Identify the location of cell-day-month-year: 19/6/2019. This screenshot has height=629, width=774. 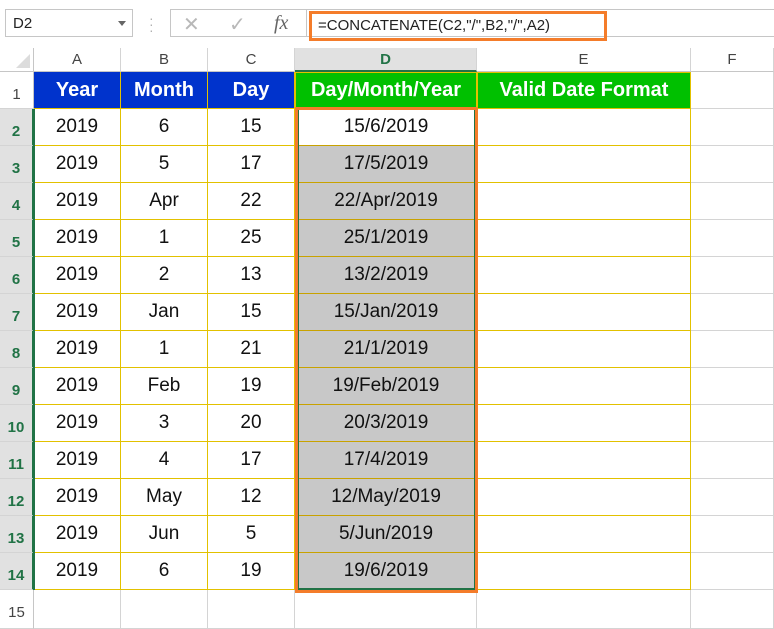
(386, 571).